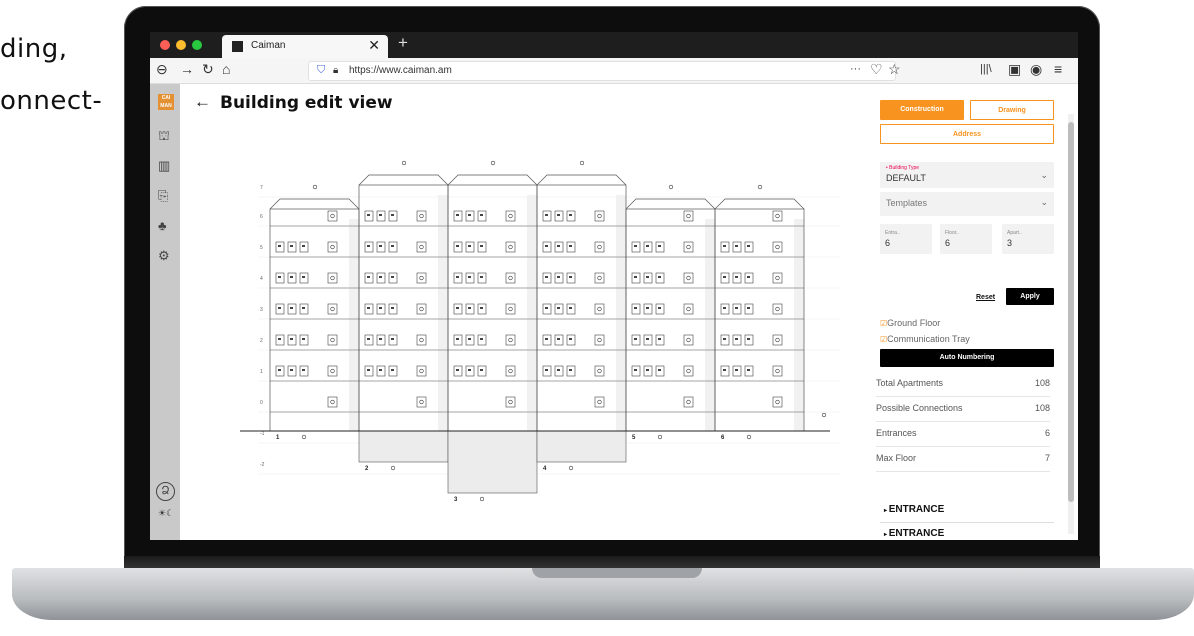 Image resolution: width=1194 pixels, height=636 pixels. I want to click on roof-connection-point, so click(315, 187).